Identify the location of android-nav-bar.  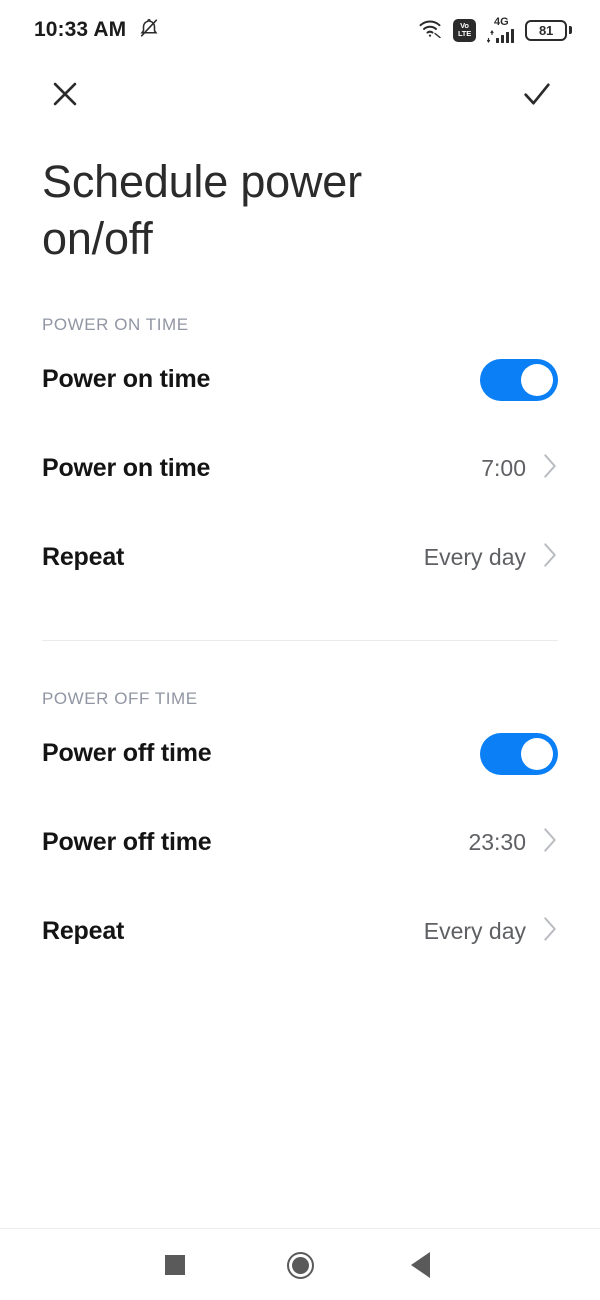
(300, 1264).